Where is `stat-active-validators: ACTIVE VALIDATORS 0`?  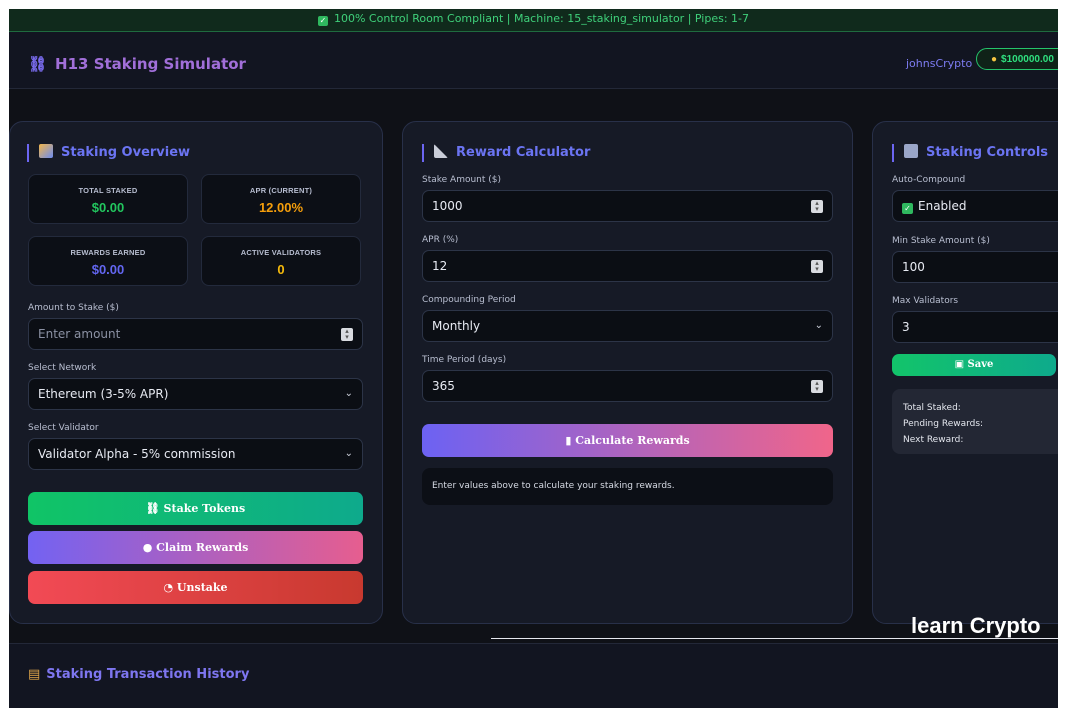
stat-active-validators: ACTIVE VALIDATORS 0 is located at coordinates (281, 261).